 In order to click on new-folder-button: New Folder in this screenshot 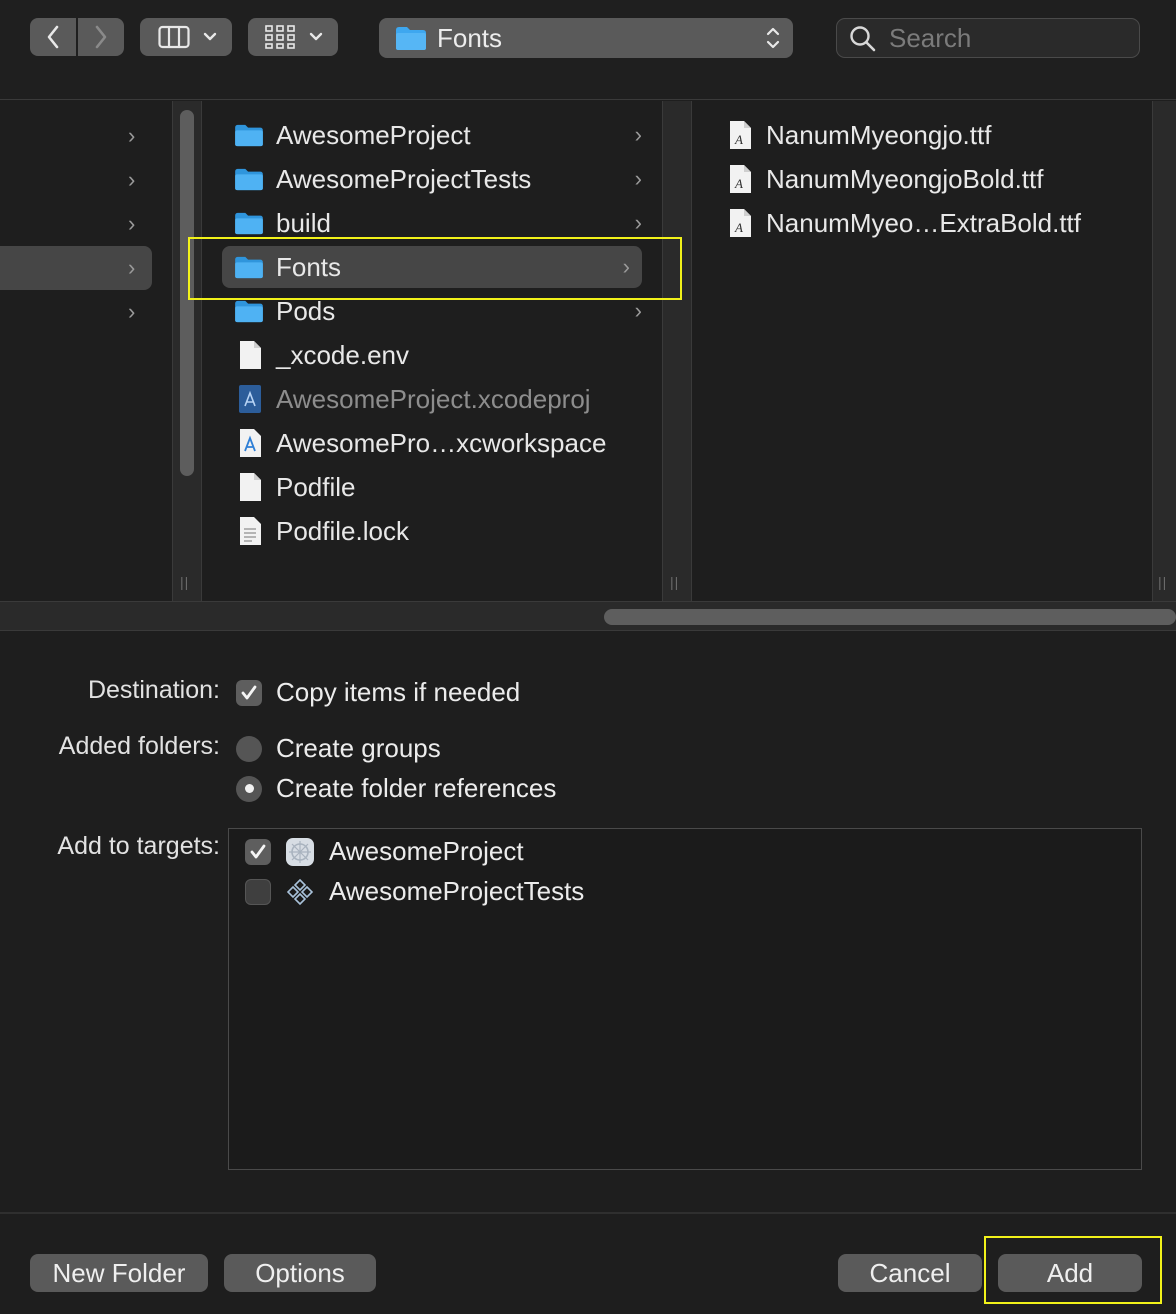, I will do `click(119, 1273)`.